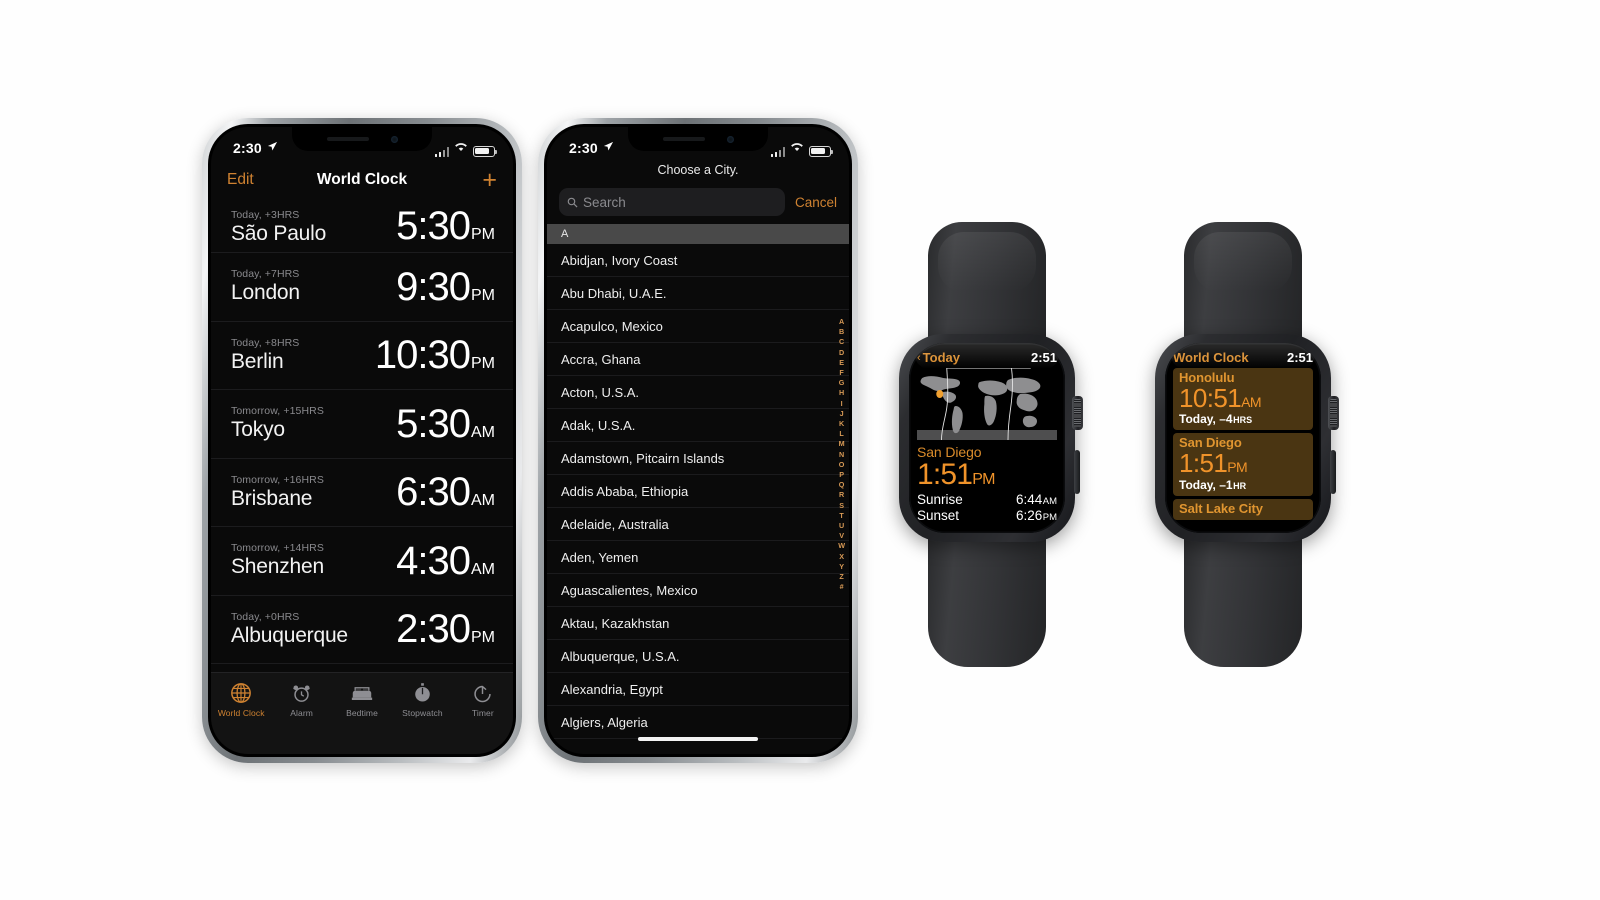 The height and width of the screenshot is (900, 1600). What do you see at coordinates (698, 491) in the screenshot?
I see `list-item: Addis Ababa, Ethiopia` at bounding box center [698, 491].